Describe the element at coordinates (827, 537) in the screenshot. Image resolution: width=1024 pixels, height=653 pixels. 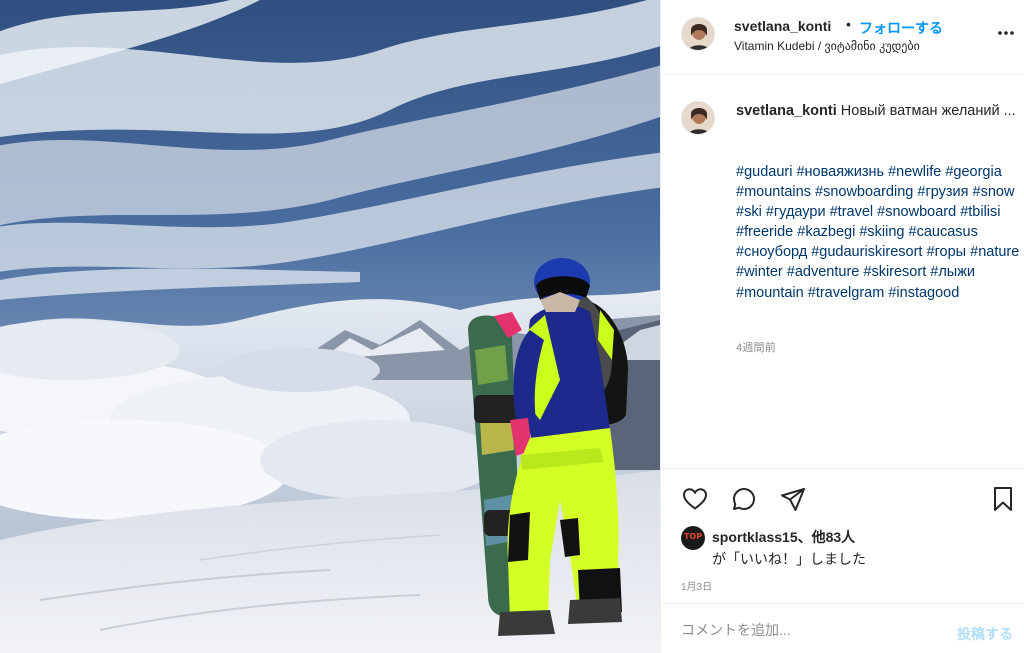
I see `likes-others: 、他83人` at that location.